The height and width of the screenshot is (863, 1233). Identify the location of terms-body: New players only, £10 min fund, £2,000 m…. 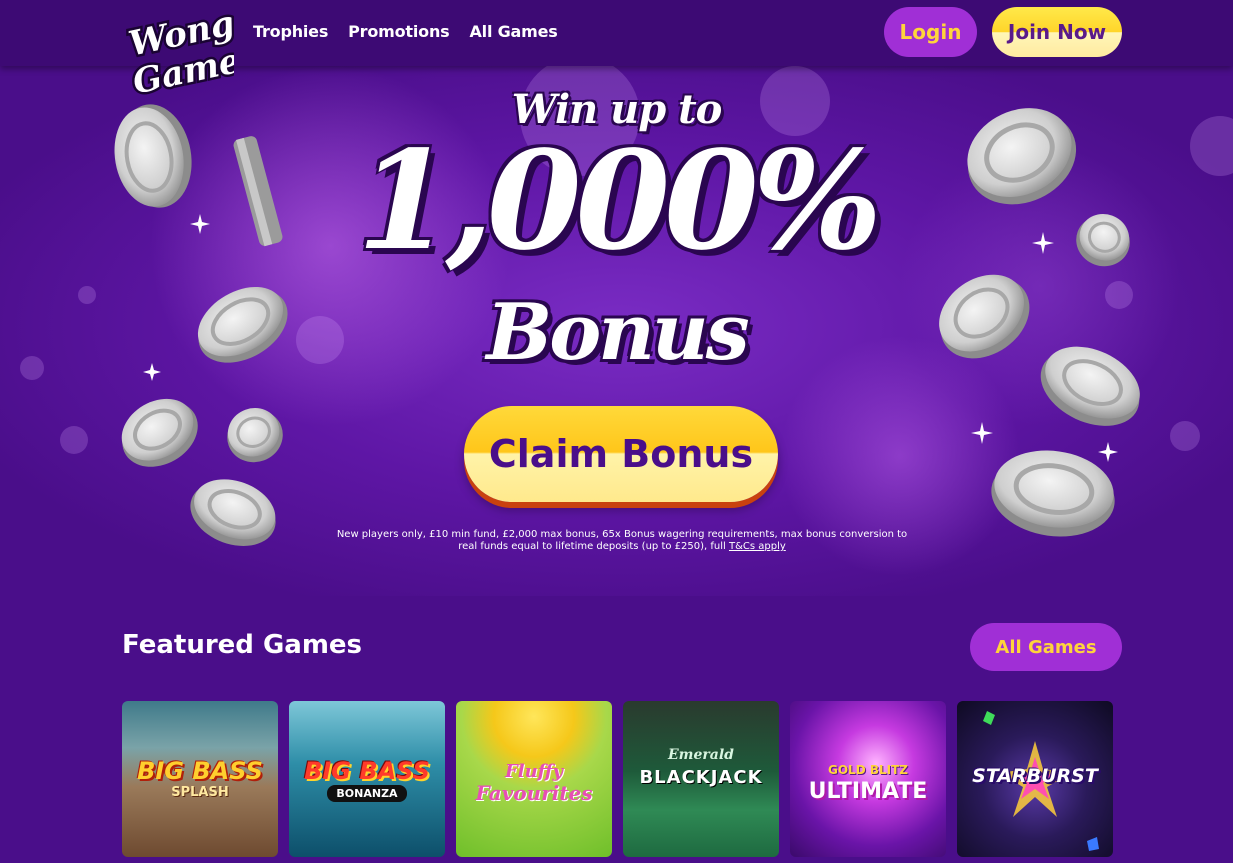
(622, 540).